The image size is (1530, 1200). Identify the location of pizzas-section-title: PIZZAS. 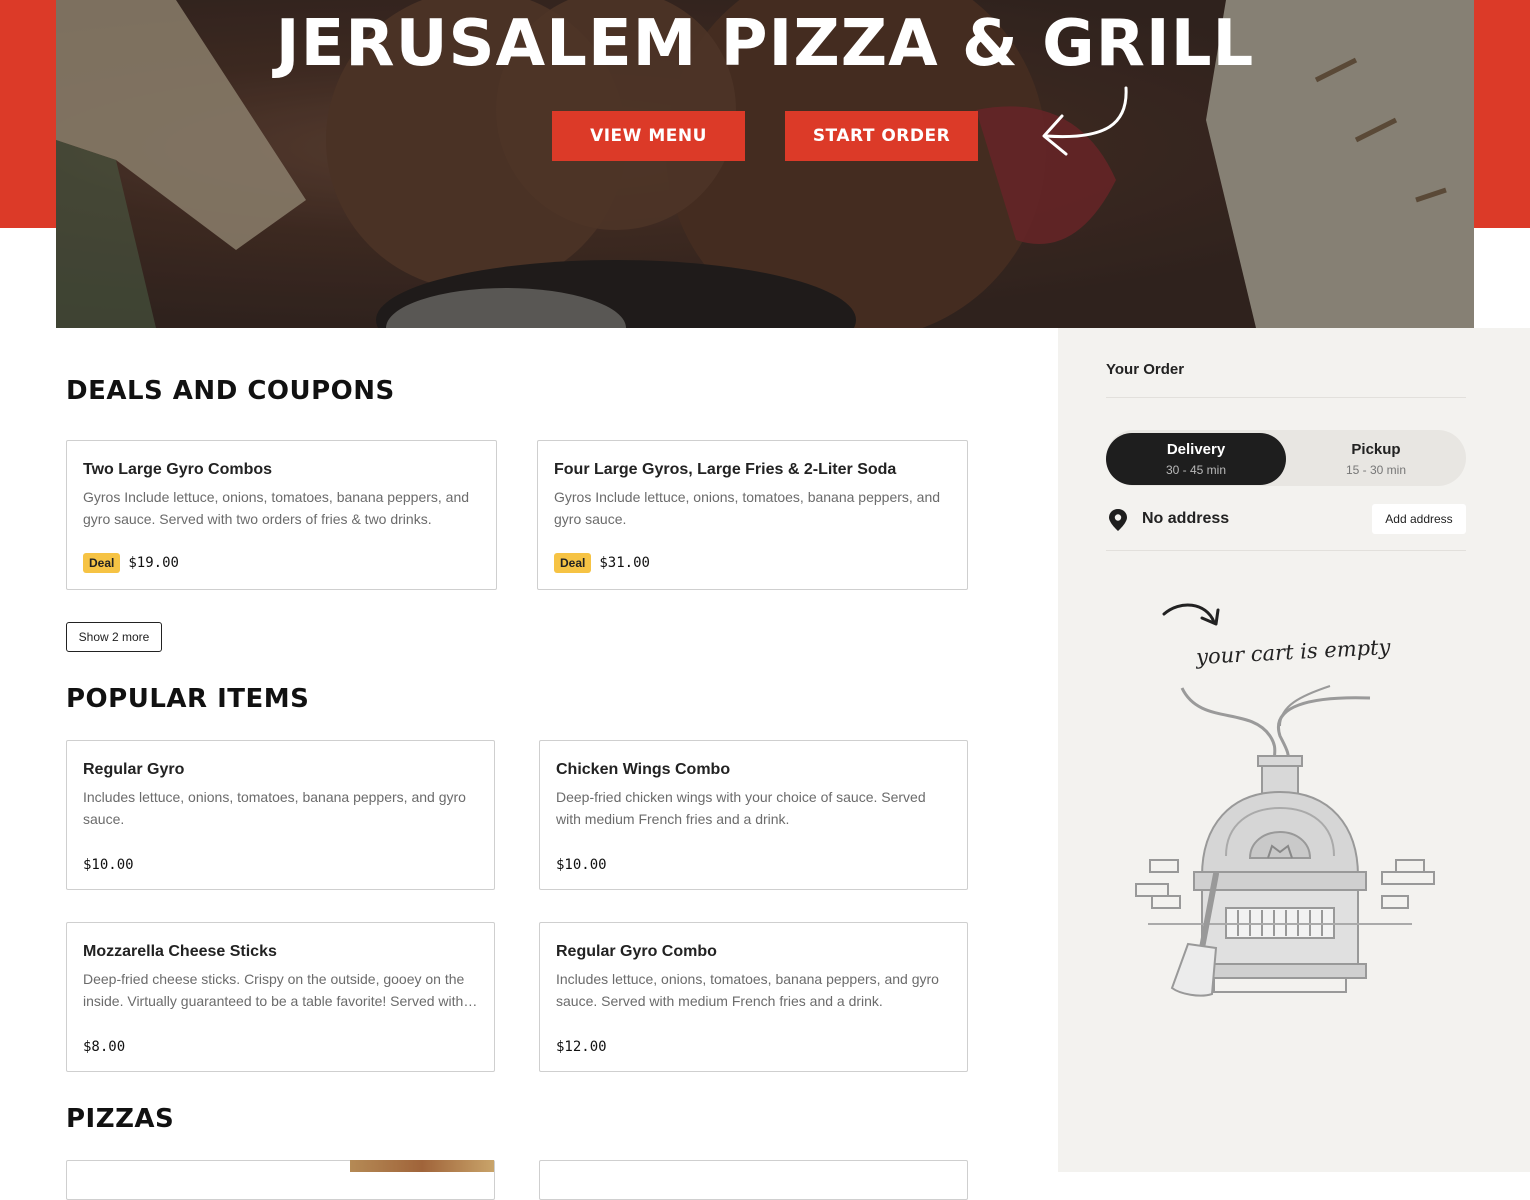
(120, 1119).